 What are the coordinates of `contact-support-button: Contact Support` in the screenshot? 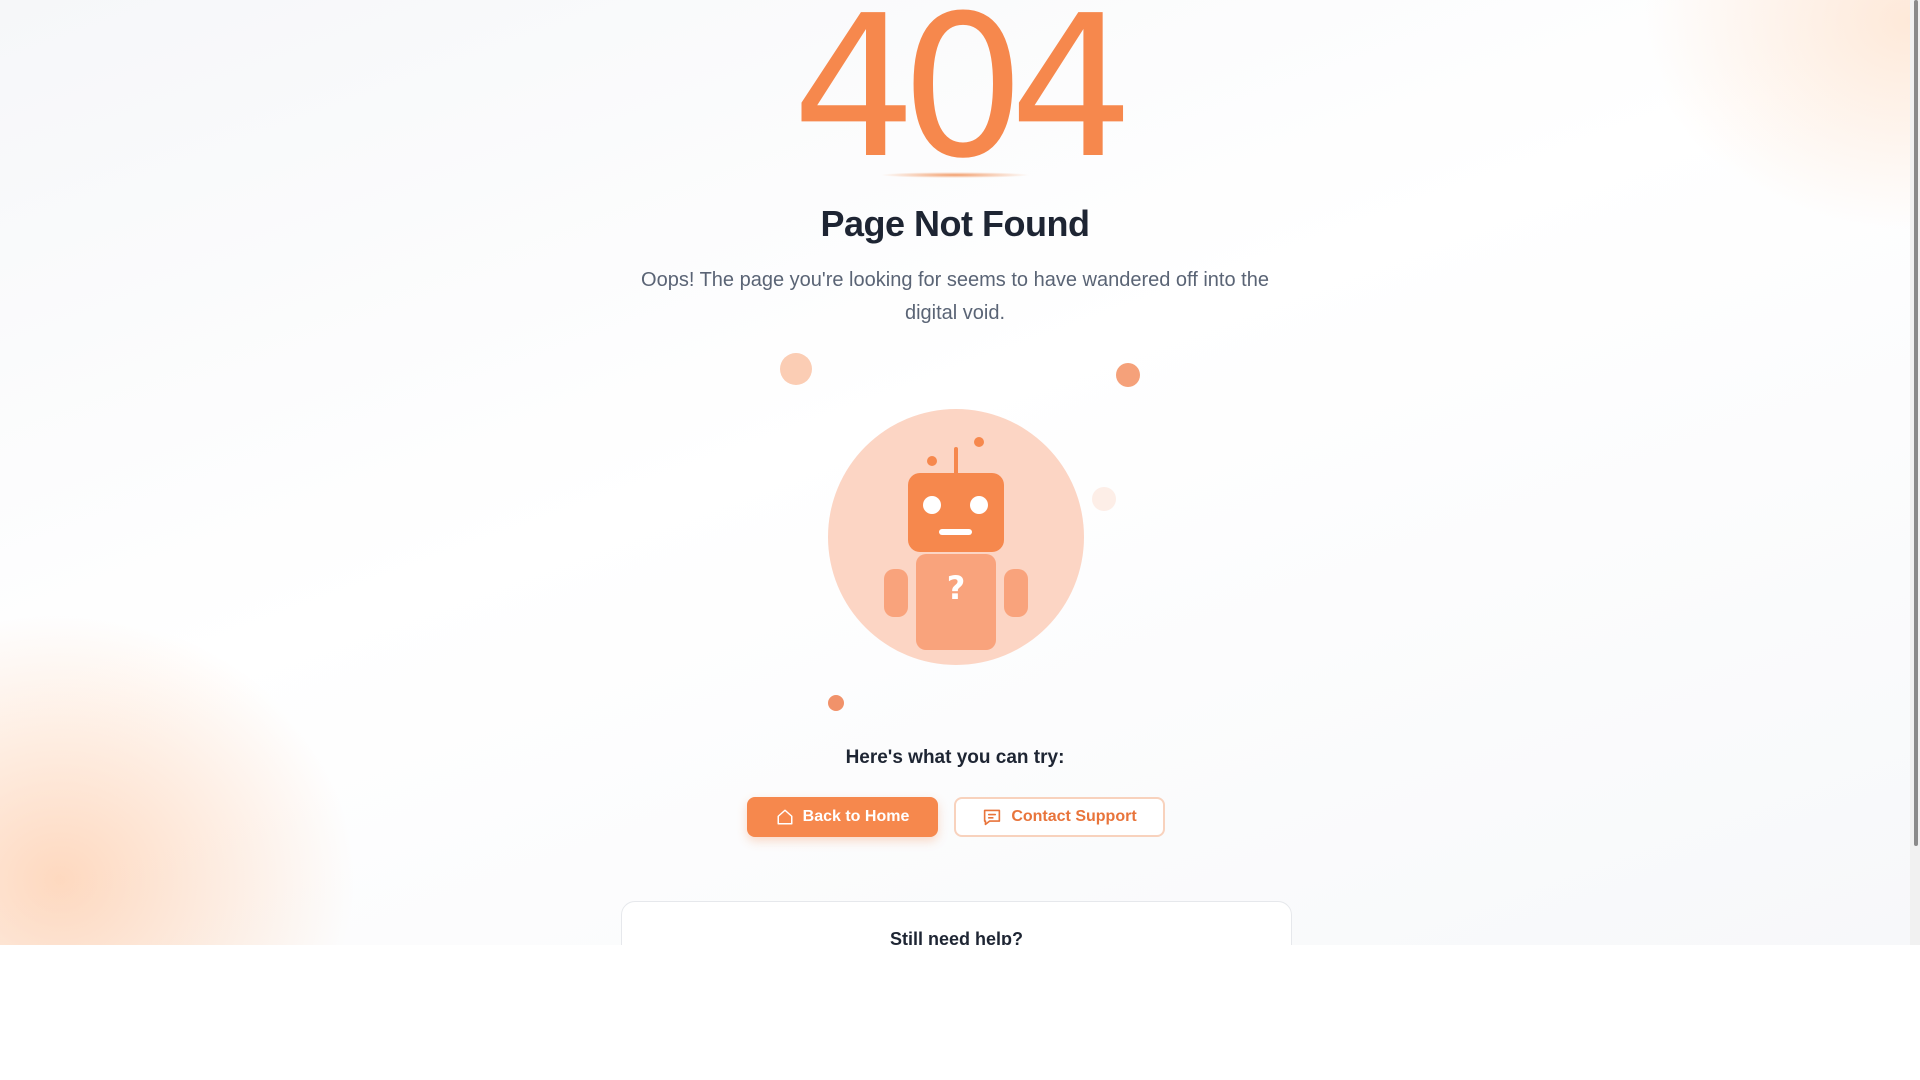 It's located at (1059, 817).